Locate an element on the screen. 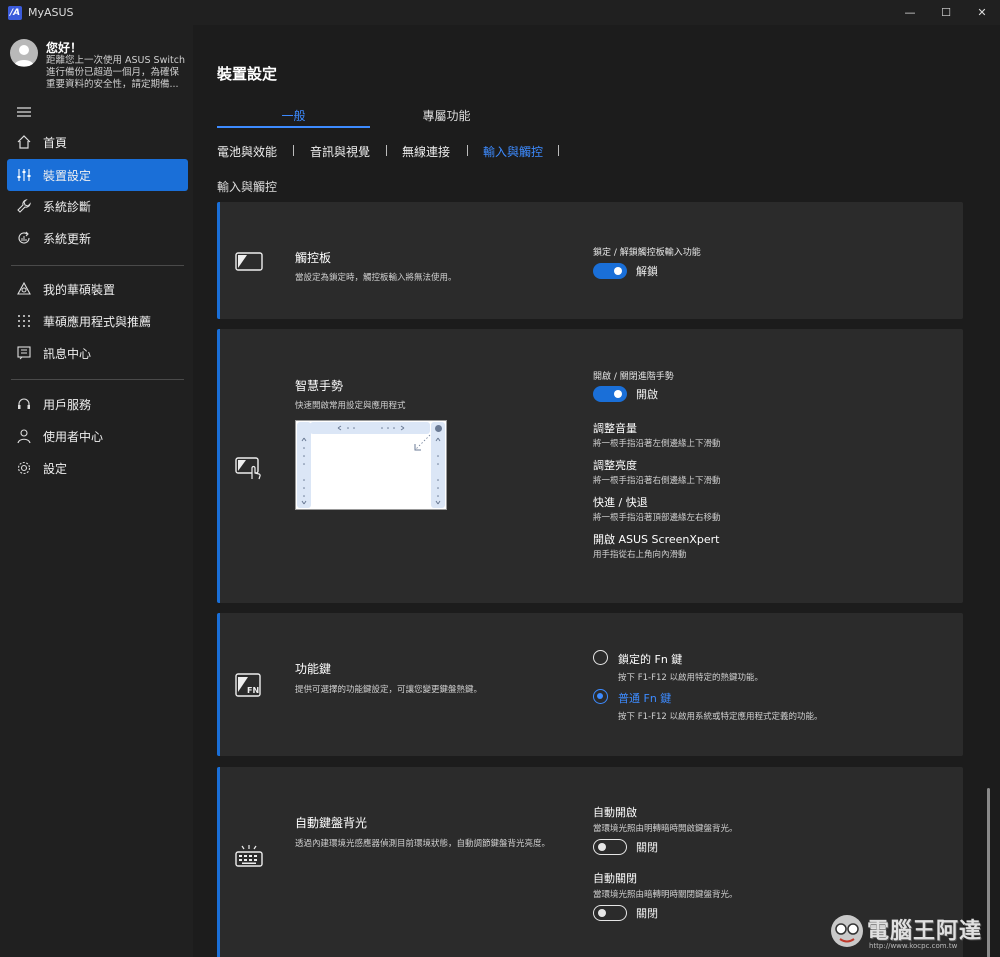 The width and height of the screenshot is (1000, 957). sidebar-item-label: 設定 is located at coordinates (55, 468).